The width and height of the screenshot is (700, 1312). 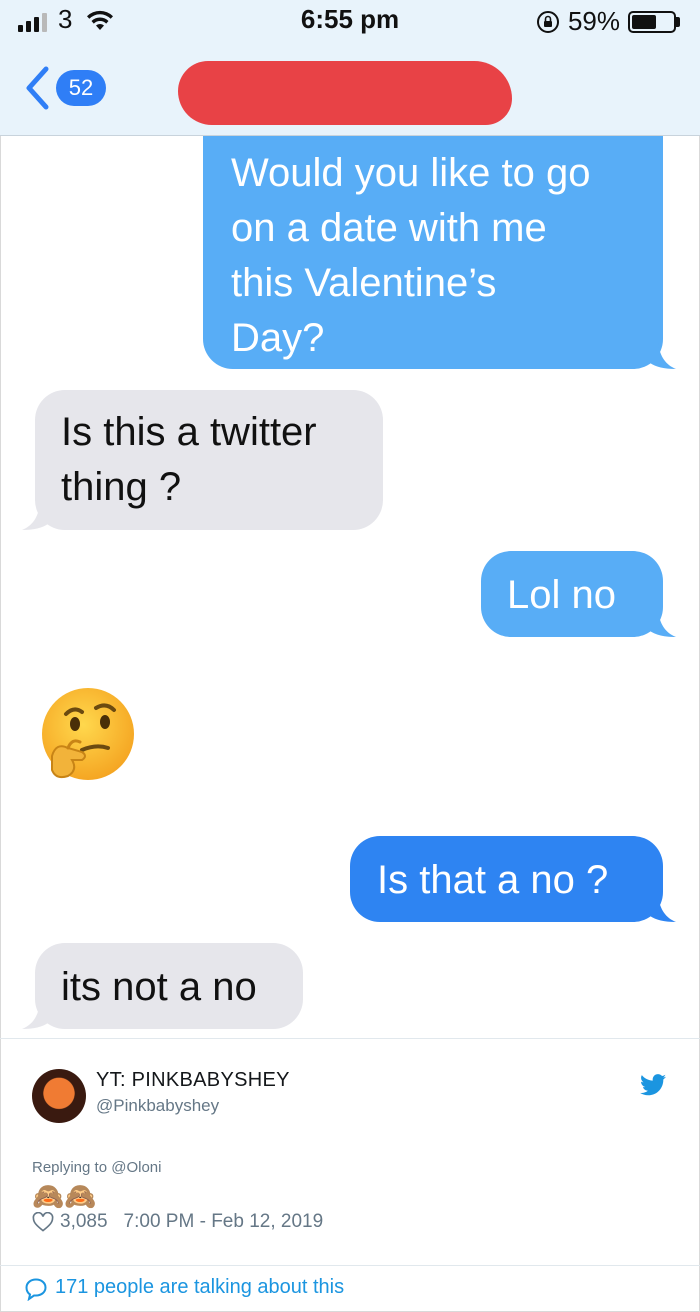 I want to click on message-line: this Valentine’s, so click(x=364, y=283).